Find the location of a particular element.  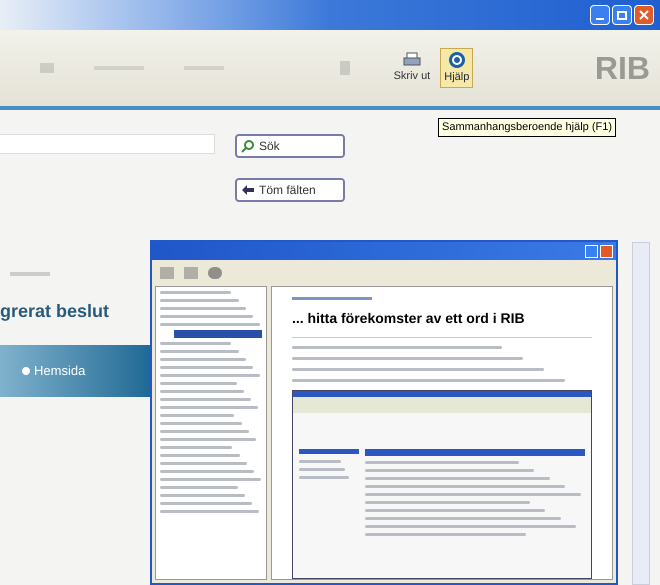

illegible-text-drawing is located at coordinates (30, 274).